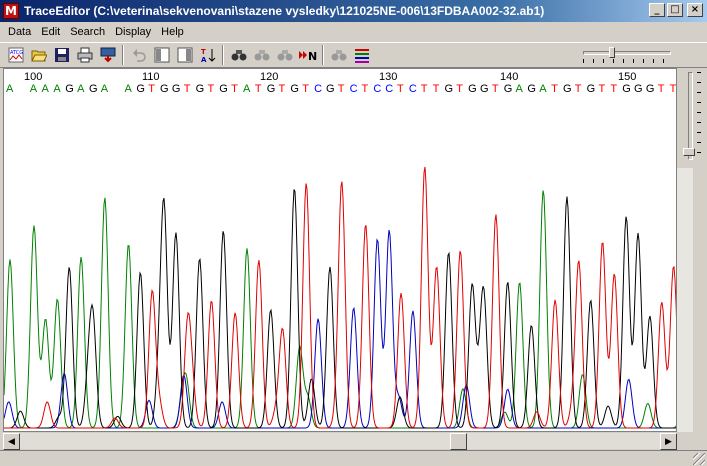  What do you see at coordinates (138, 55) in the screenshot?
I see `undo-icon` at bounding box center [138, 55].